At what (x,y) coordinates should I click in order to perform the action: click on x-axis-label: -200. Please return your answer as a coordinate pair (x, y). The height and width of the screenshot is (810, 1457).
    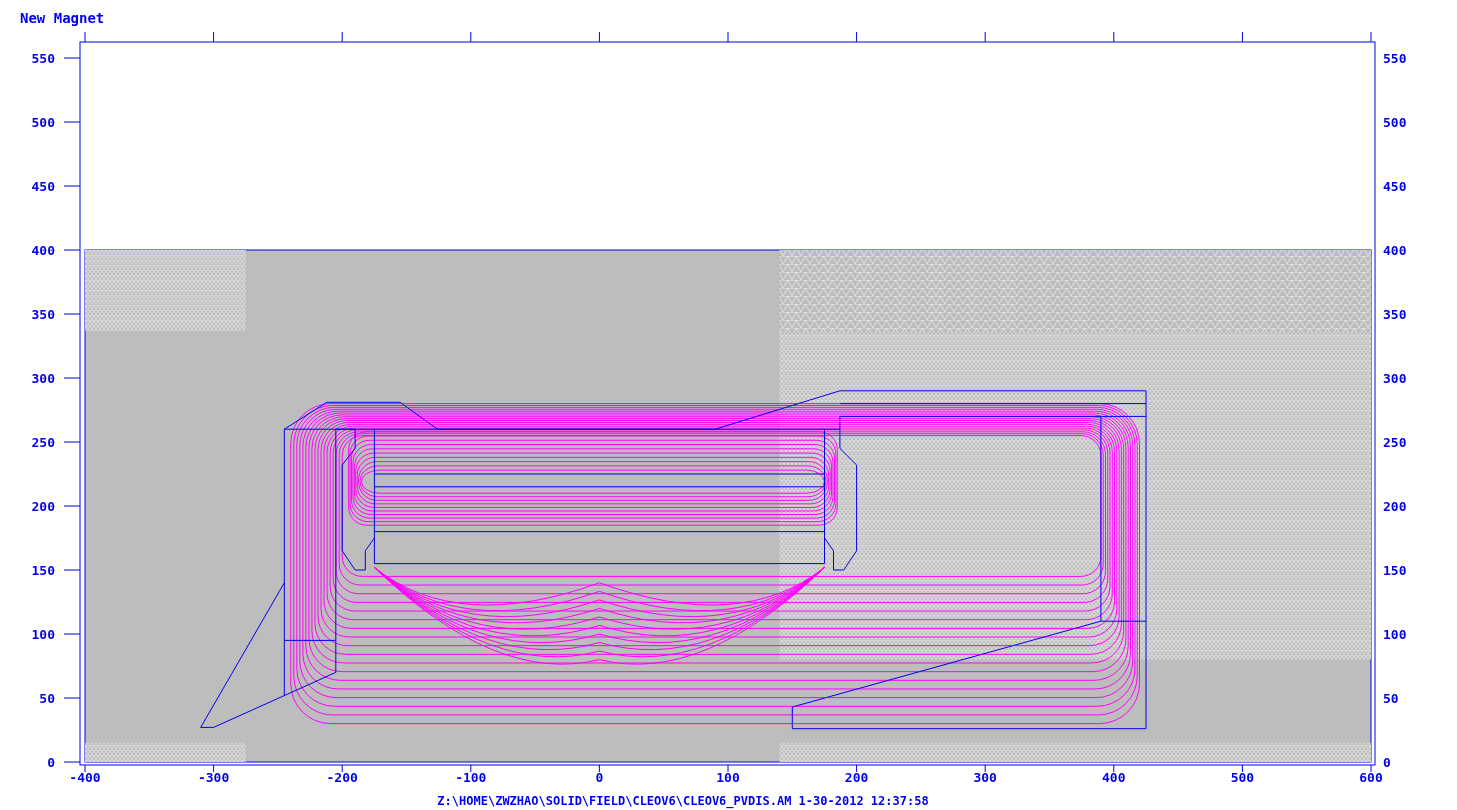
    Looking at the image, I should click on (342, 777).